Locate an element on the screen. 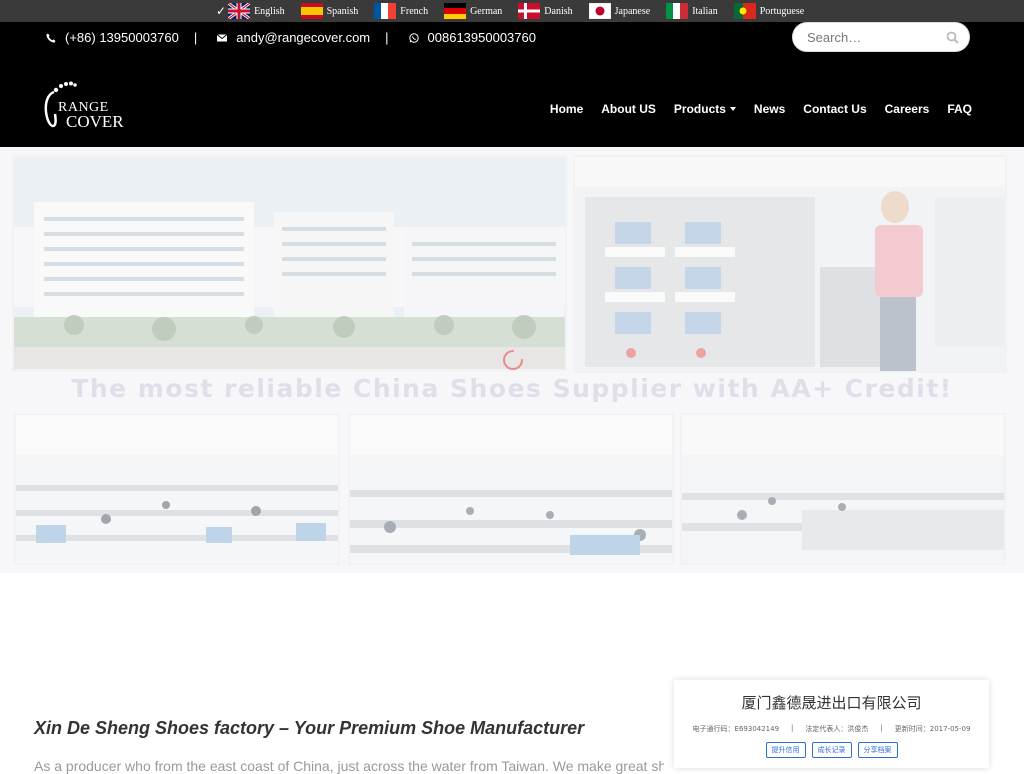 This screenshot has width=1024, height=774. envelope-icon is located at coordinates (222, 37).